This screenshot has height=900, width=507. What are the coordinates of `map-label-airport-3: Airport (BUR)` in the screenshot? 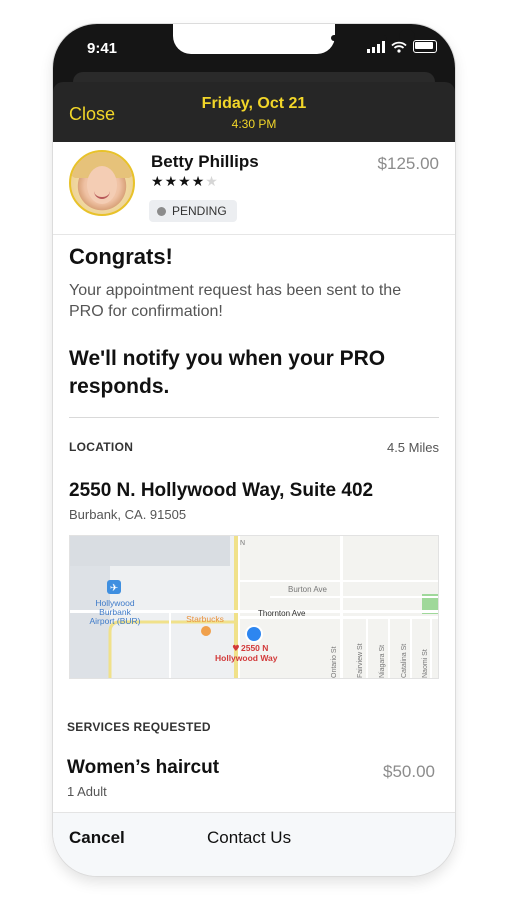 It's located at (114, 621).